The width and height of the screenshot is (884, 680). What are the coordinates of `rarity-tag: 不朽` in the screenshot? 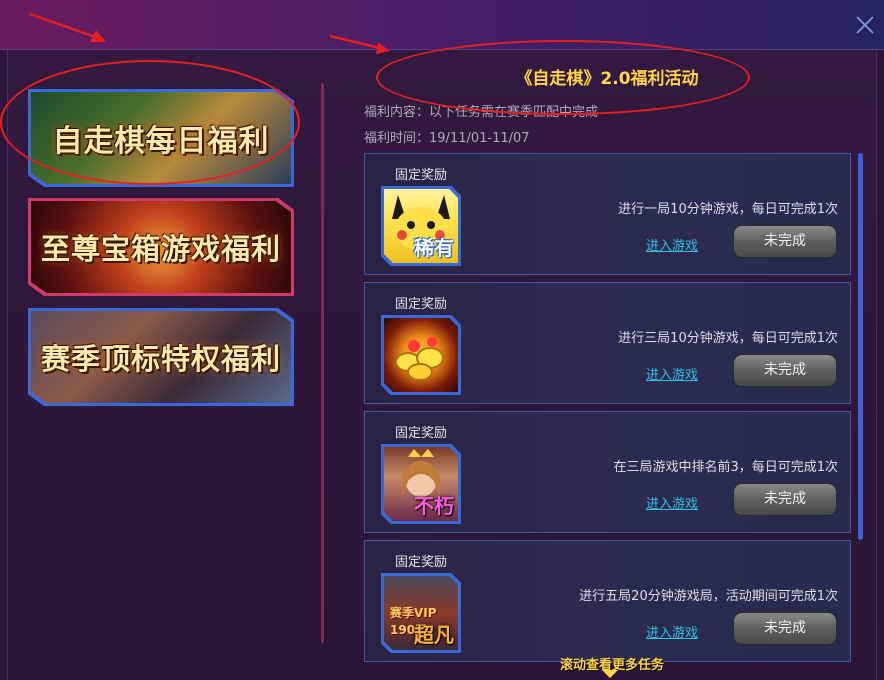 It's located at (434, 506).